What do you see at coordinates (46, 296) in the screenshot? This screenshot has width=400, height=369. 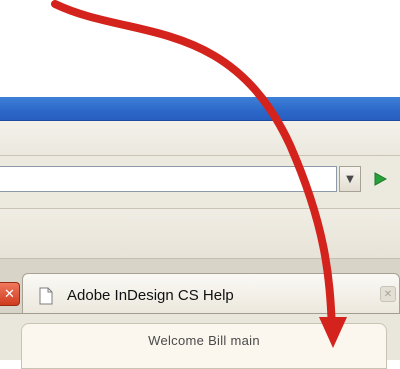 I see `page-icon` at bounding box center [46, 296].